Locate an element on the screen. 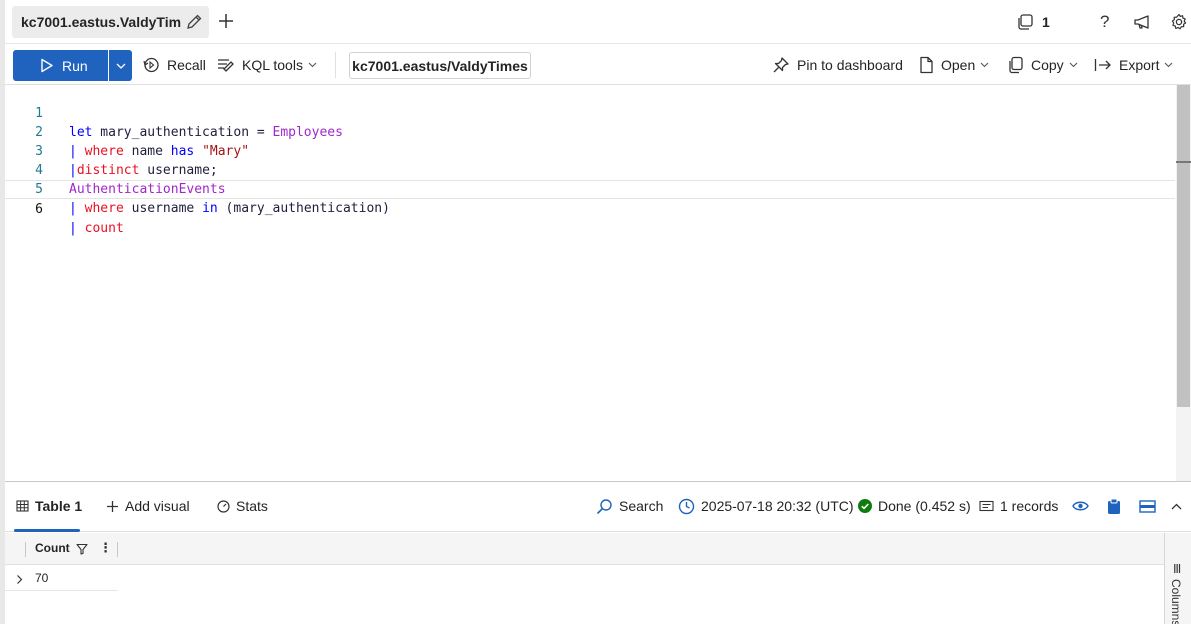  search-icon is located at coordinates (604, 506).